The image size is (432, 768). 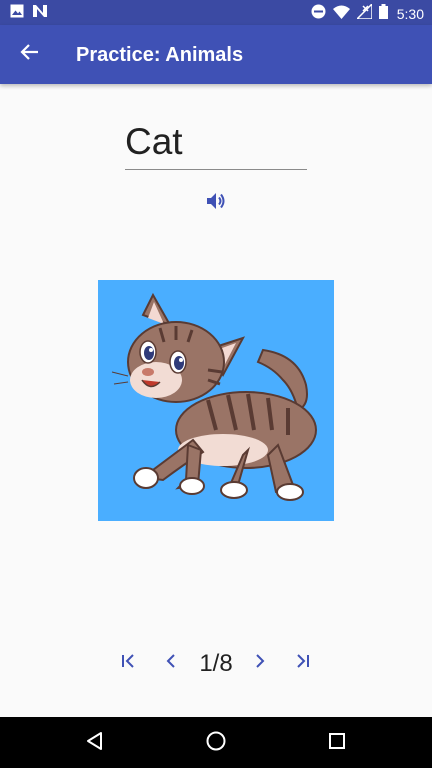 I want to click on n-app-icon, so click(x=40, y=13).